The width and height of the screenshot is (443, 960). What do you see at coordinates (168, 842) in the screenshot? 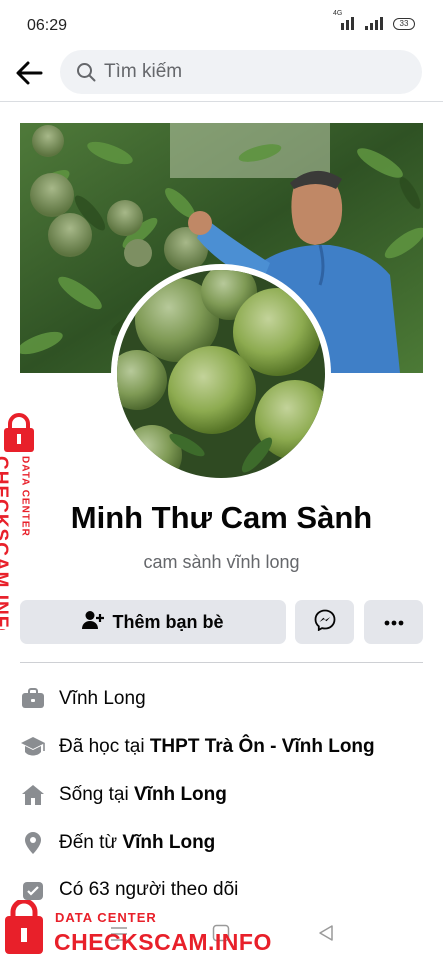
I see `info-from-place: Vĩnh Long` at bounding box center [168, 842].